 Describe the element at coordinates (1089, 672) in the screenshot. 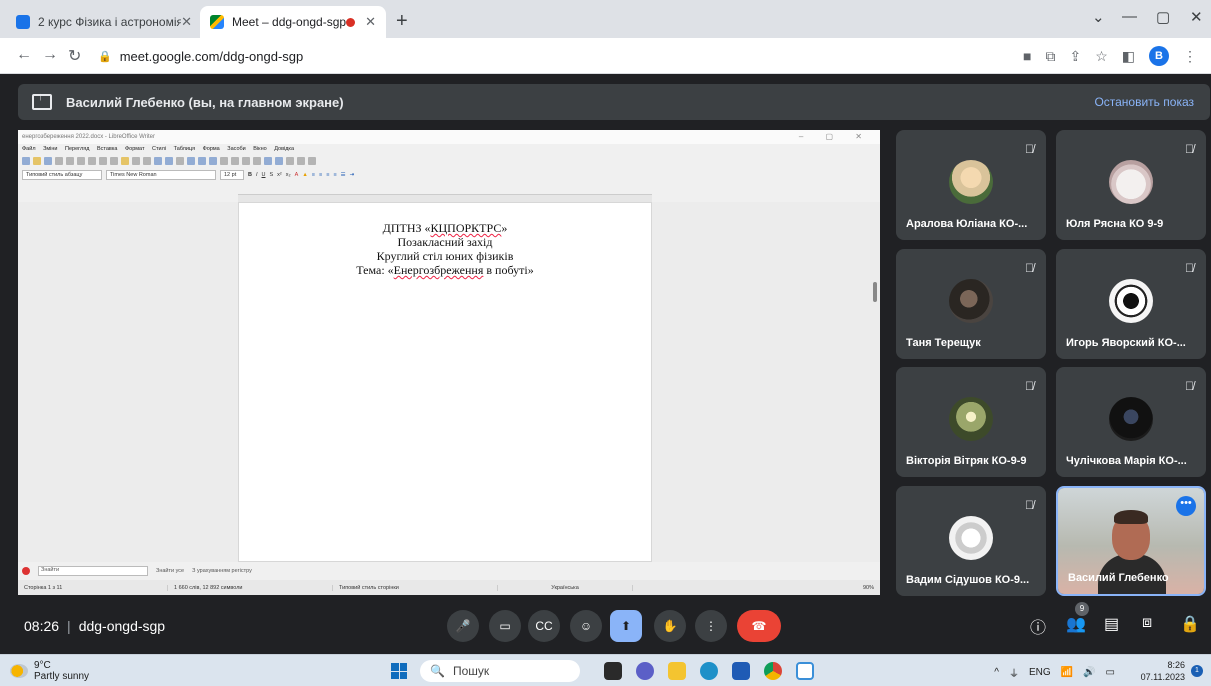

I see `volume-icon: 🔊` at that location.